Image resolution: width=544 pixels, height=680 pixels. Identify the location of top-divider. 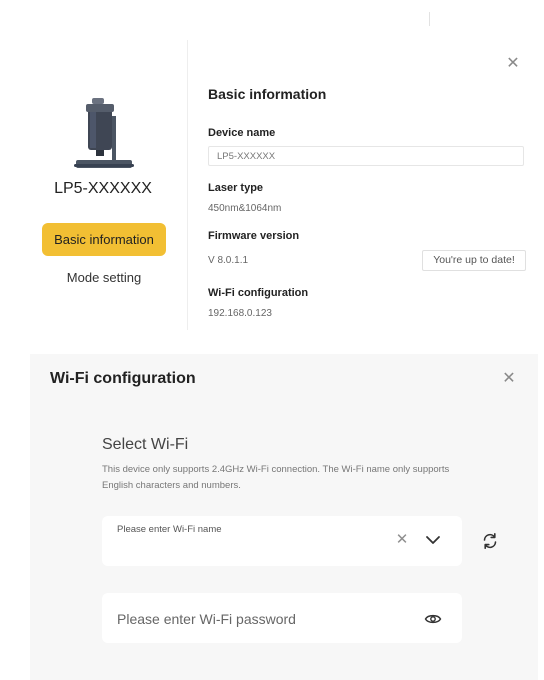
(429, 19).